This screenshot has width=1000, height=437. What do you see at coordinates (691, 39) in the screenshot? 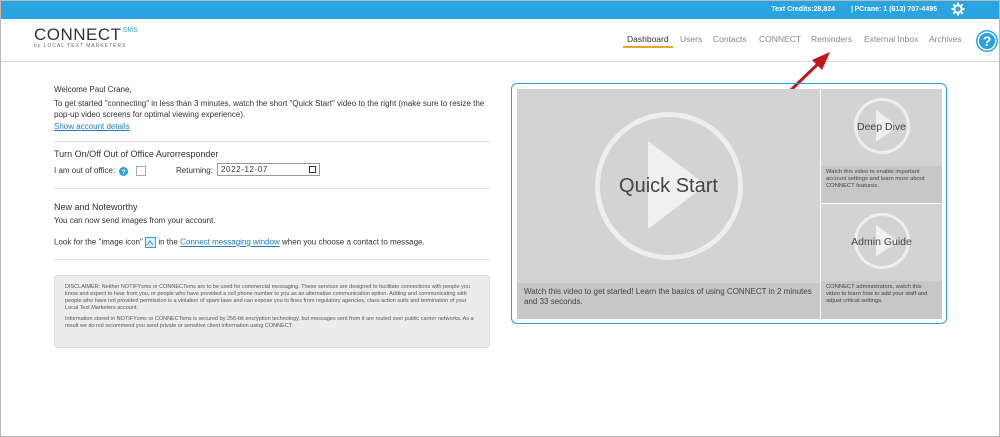
I see `nav-users: Users` at bounding box center [691, 39].